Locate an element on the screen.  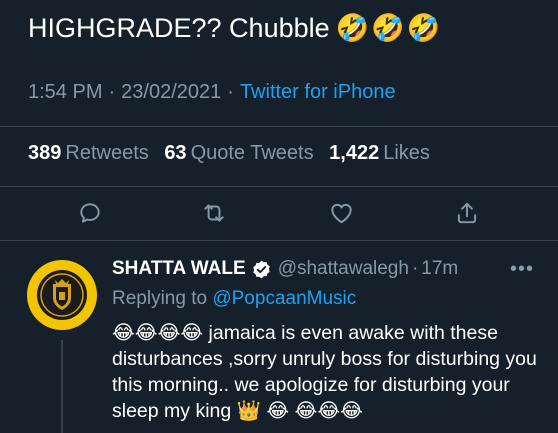
avatar is located at coordinates (62, 295).